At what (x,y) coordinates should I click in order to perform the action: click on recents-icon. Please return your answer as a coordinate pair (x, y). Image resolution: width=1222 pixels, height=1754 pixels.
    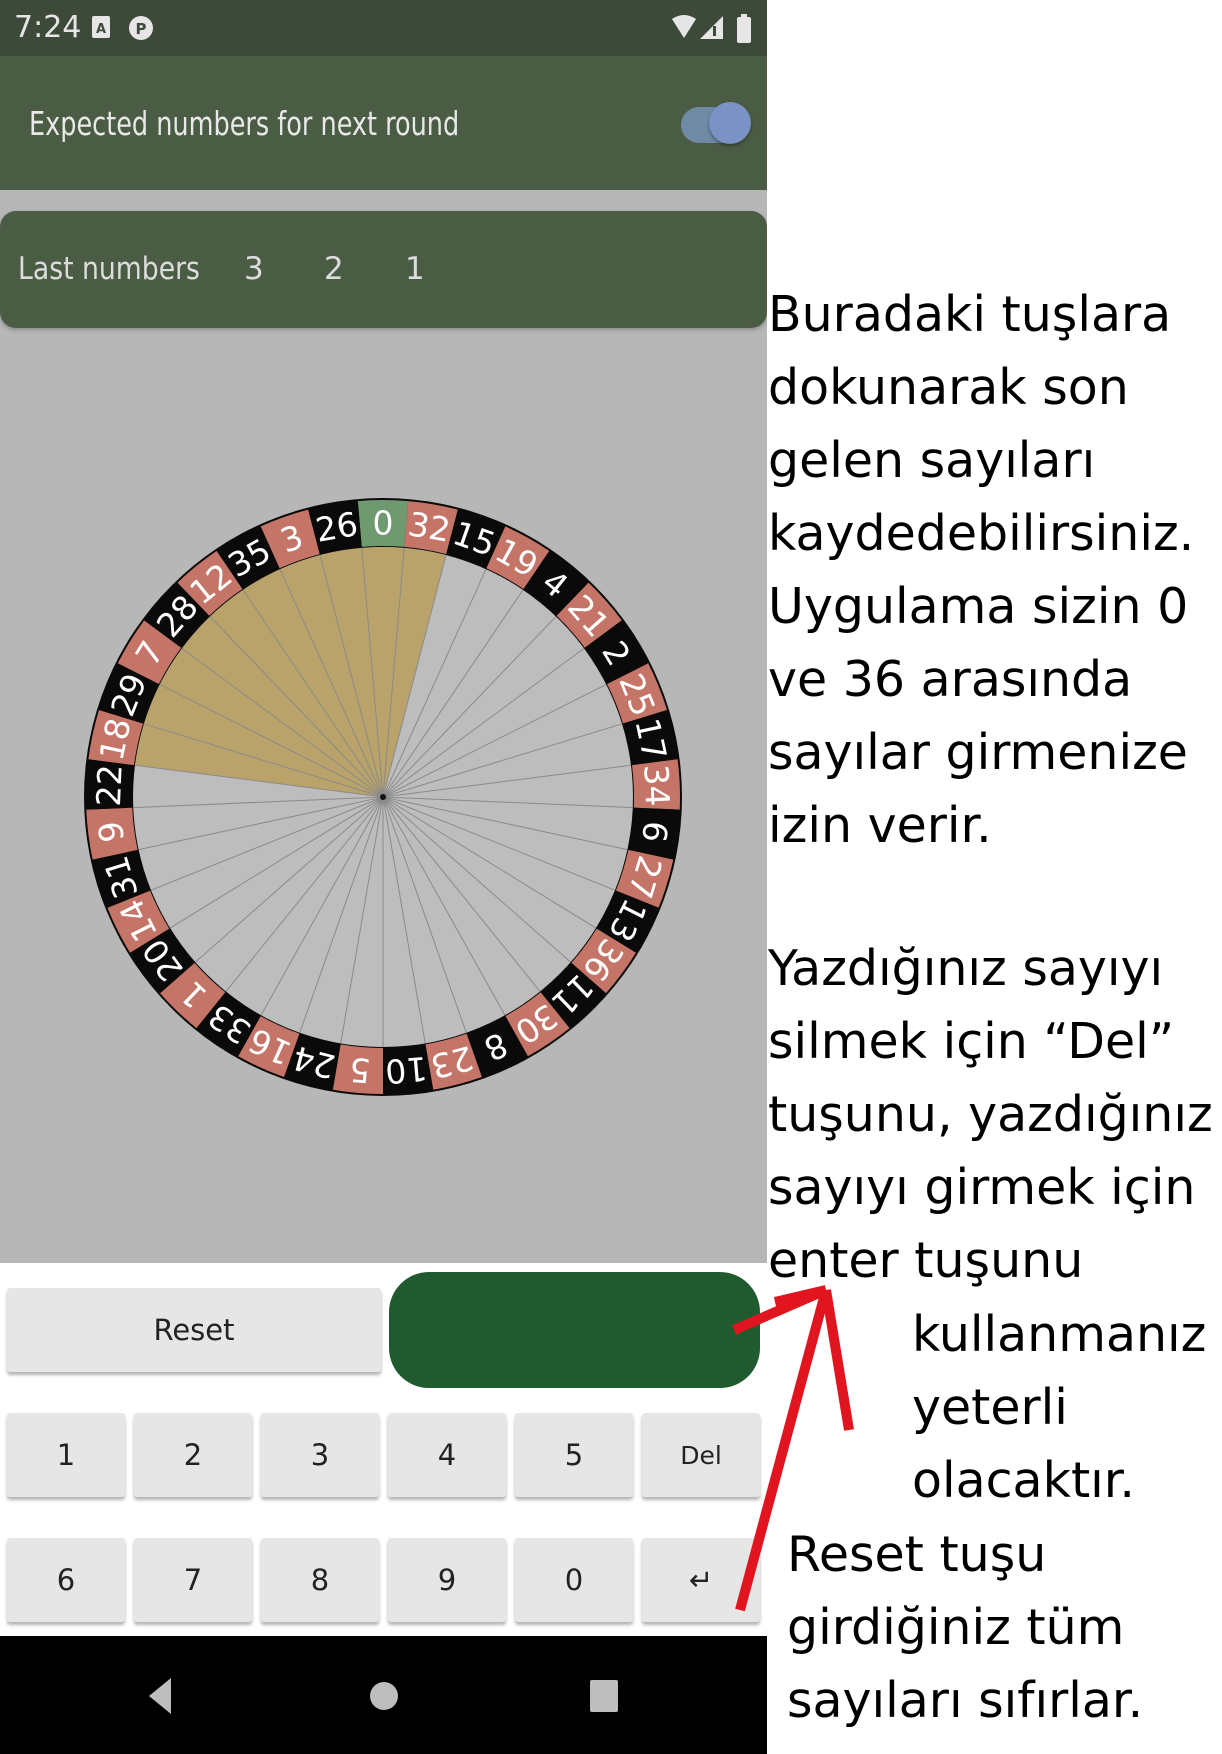
    Looking at the image, I should click on (604, 1696).